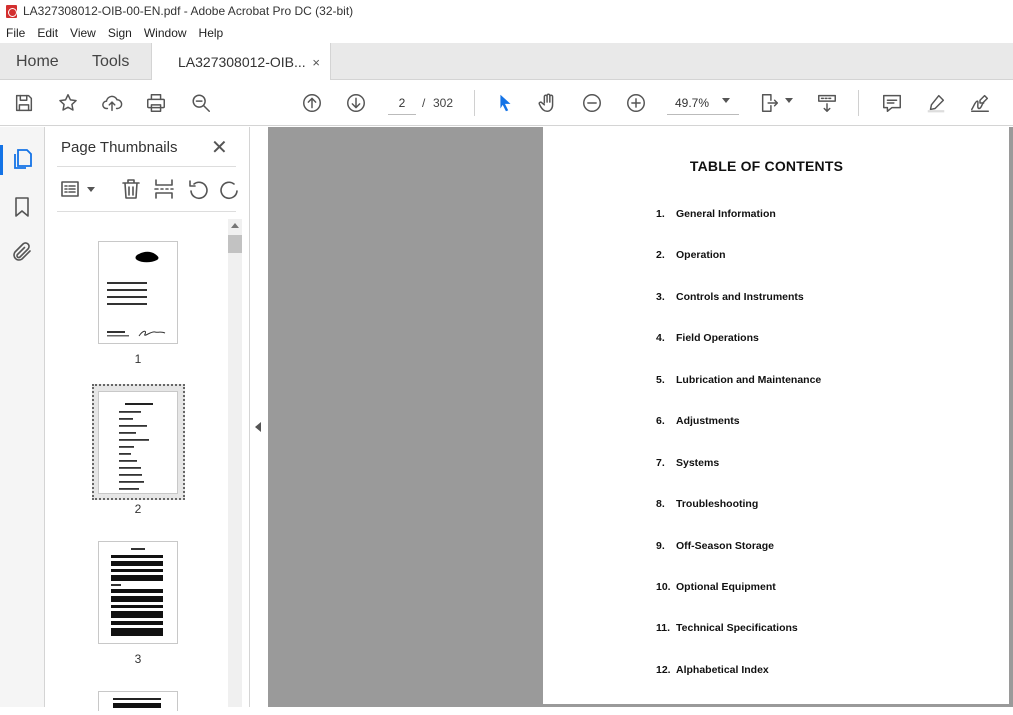 Image resolution: width=1013 pixels, height=715 pixels. What do you see at coordinates (68, 103) in the screenshot?
I see `star-icon` at bounding box center [68, 103].